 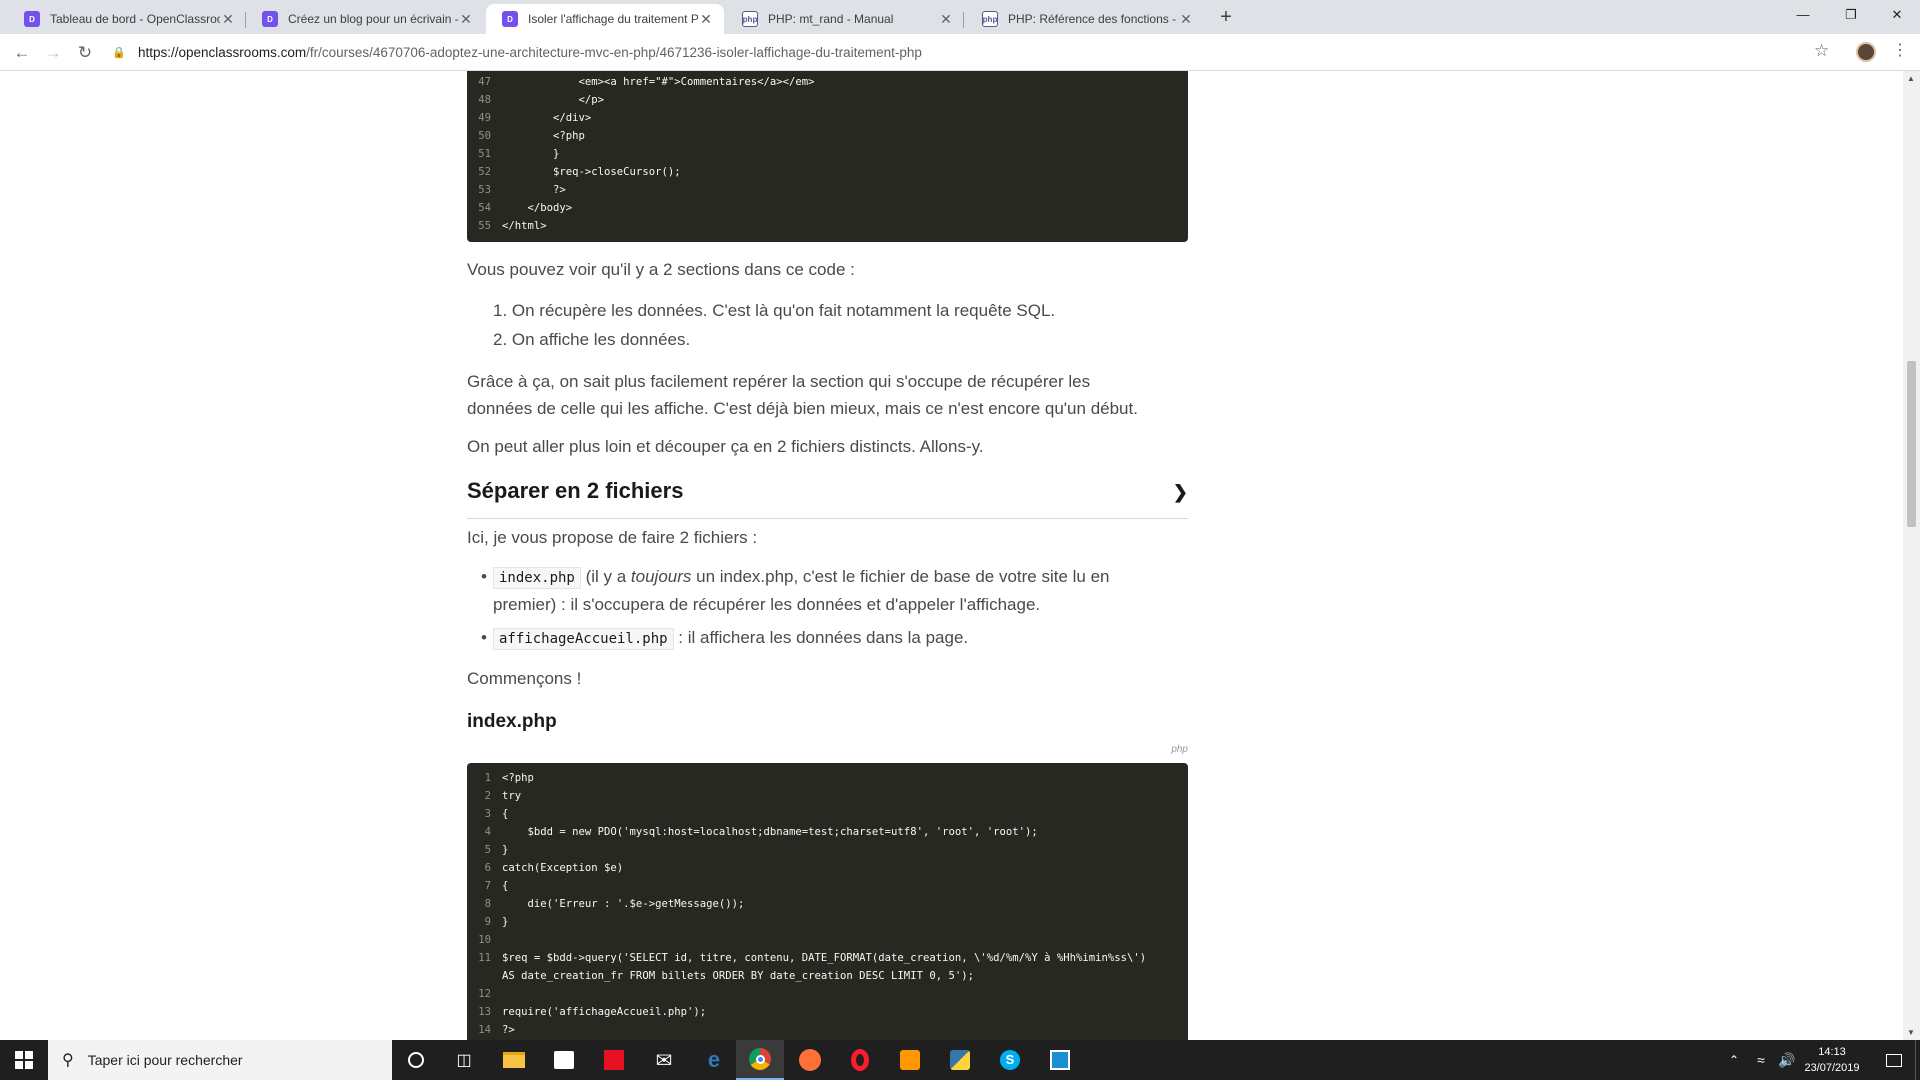 What do you see at coordinates (827, 190) in the screenshot?
I see `code-line: 53 ?>` at bounding box center [827, 190].